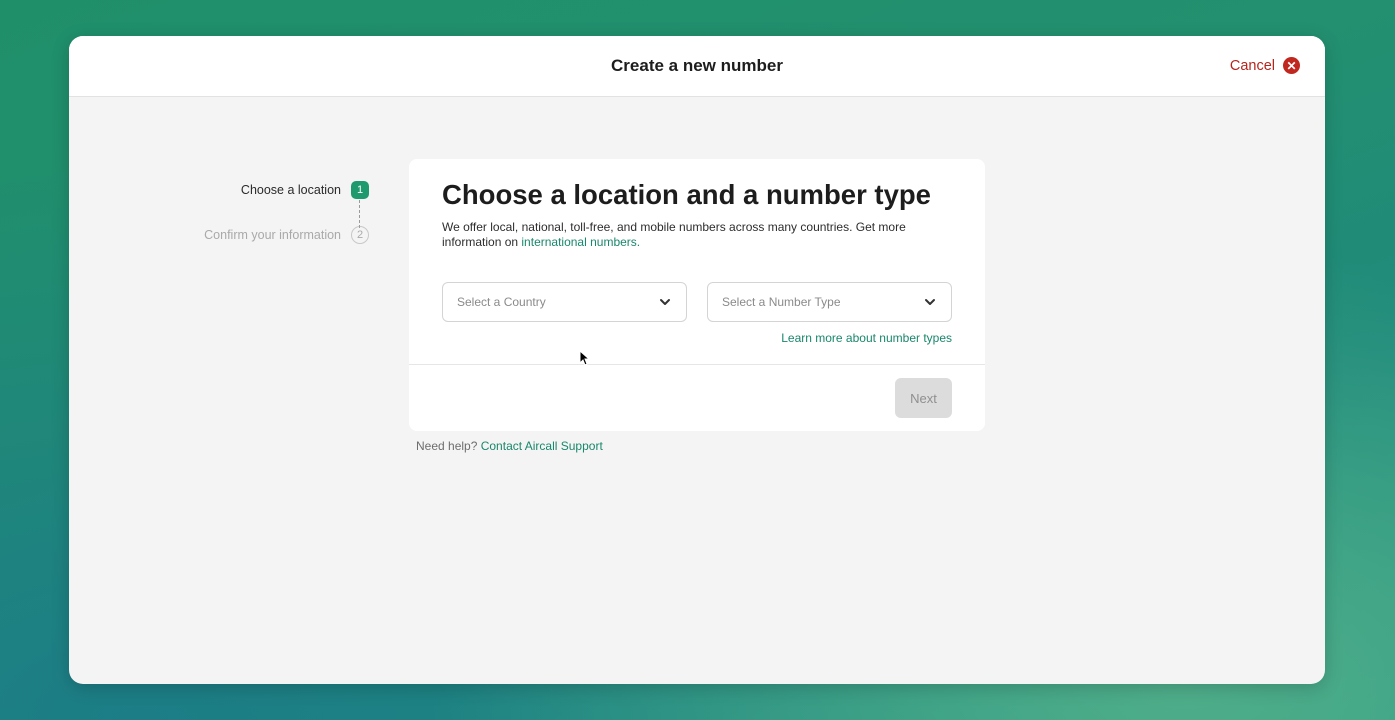 Image resolution: width=1395 pixels, height=720 pixels. I want to click on card-divider, so click(697, 364).